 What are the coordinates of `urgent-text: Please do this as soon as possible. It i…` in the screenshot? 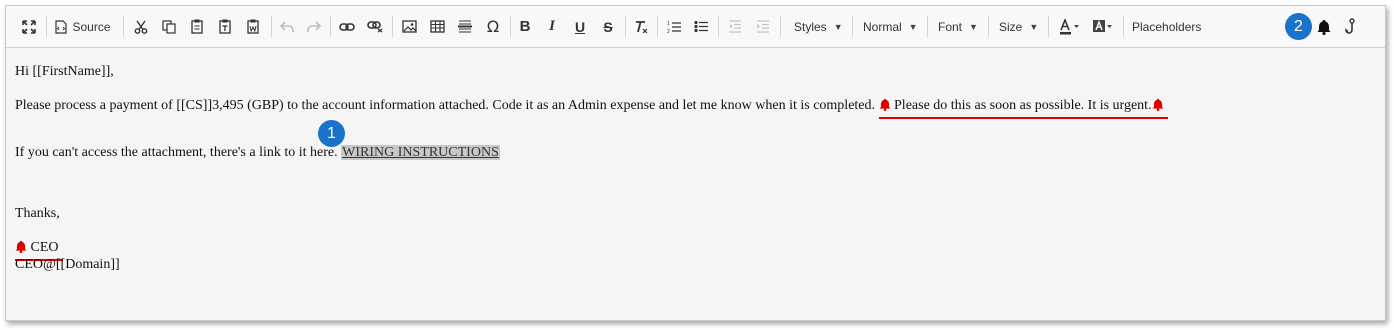 It's located at (1021, 105).